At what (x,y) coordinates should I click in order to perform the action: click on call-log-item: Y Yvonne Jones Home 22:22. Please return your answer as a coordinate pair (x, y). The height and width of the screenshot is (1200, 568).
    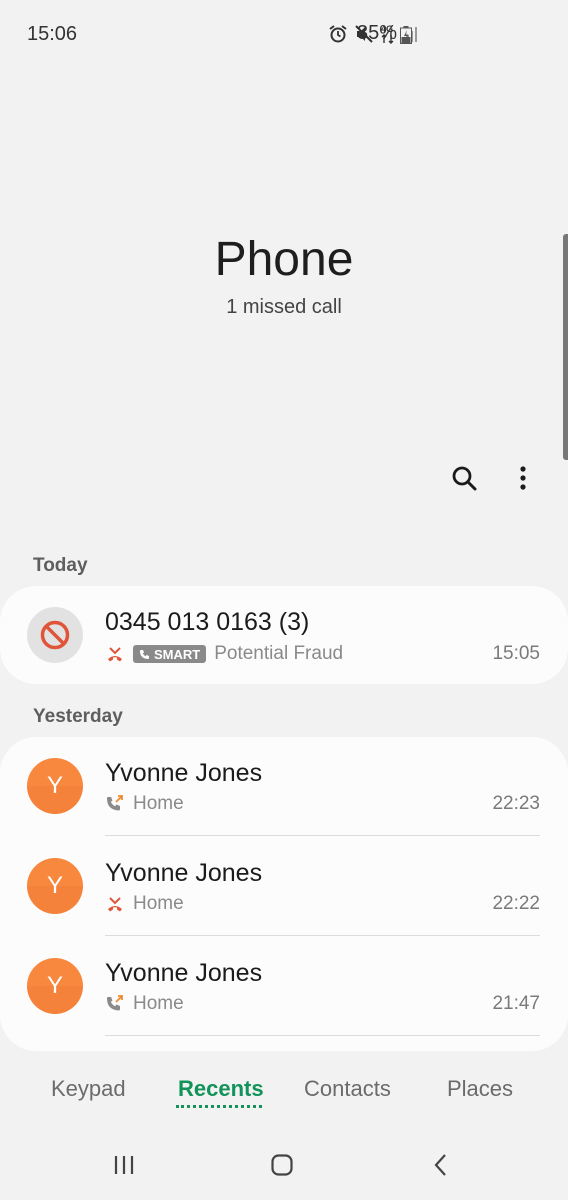
    Looking at the image, I should click on (284, 887).